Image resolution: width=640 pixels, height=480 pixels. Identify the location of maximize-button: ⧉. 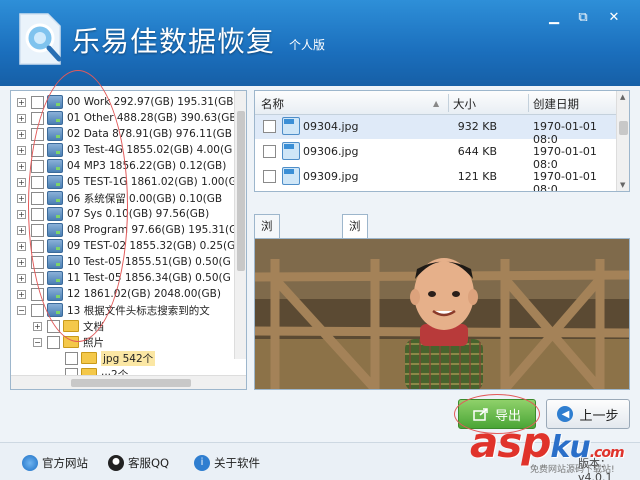
(583, 17).